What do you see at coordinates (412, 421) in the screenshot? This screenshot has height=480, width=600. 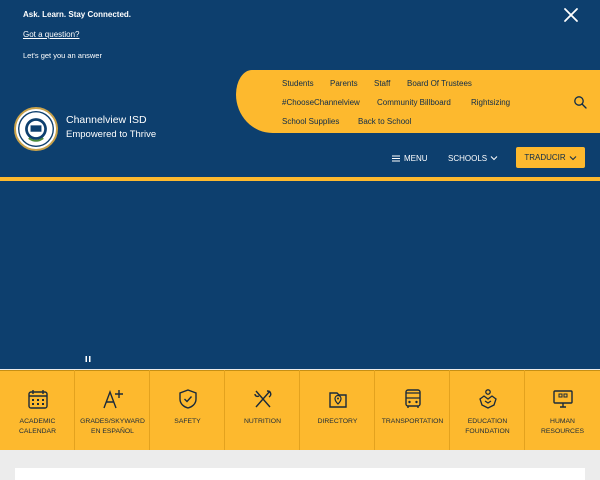 I see `quicklink-label: TRANSPORTATION` at bounding box center [412, 421].